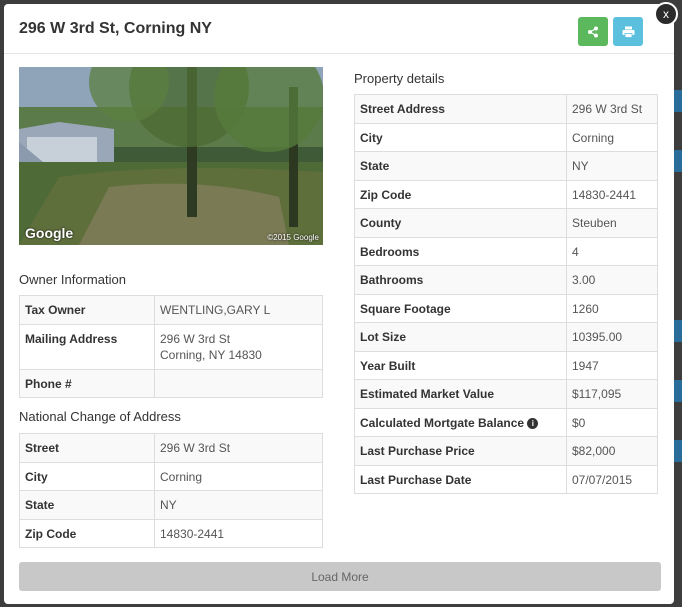 This screenshot has width=682, height=607. I want to click on table-row: Lot Size 10395.00, so click(506, 337).